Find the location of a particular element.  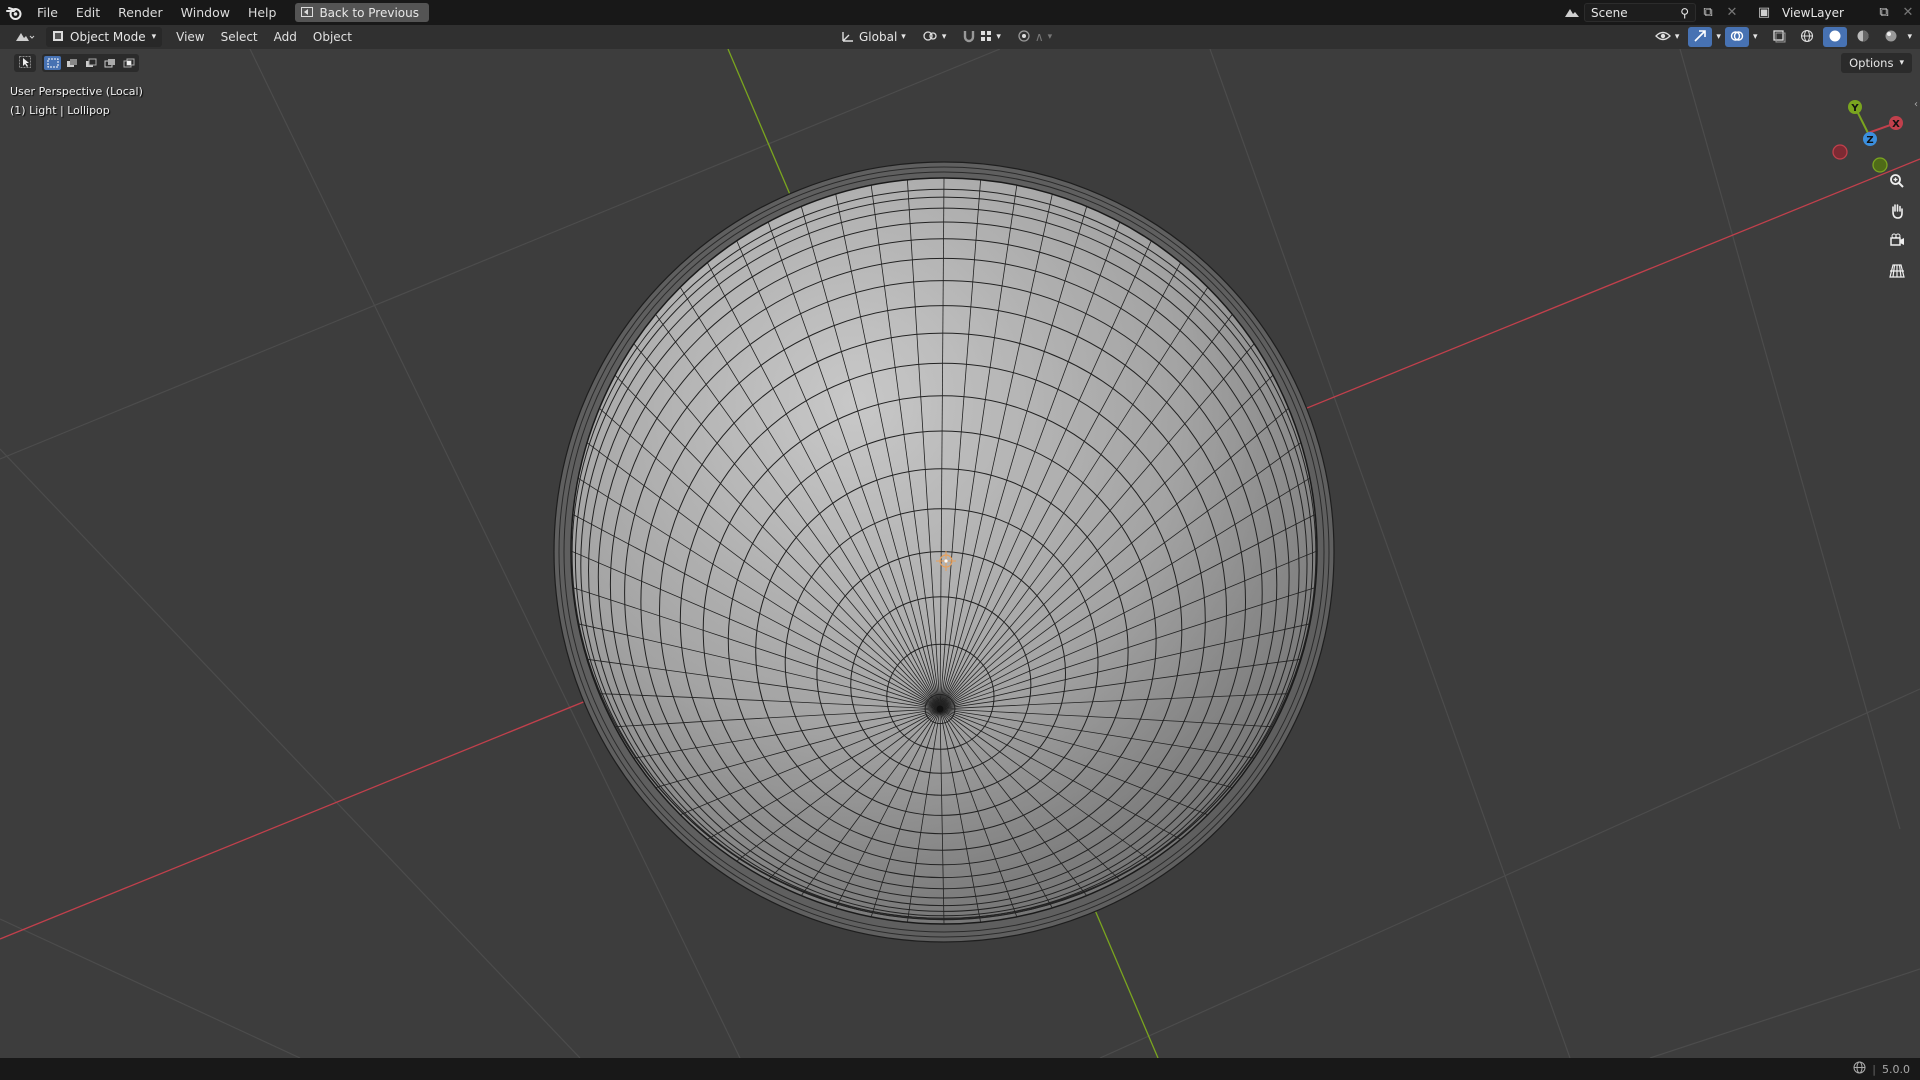

options-dropdown: Options ▾ is located at coordinates (1876, 63).